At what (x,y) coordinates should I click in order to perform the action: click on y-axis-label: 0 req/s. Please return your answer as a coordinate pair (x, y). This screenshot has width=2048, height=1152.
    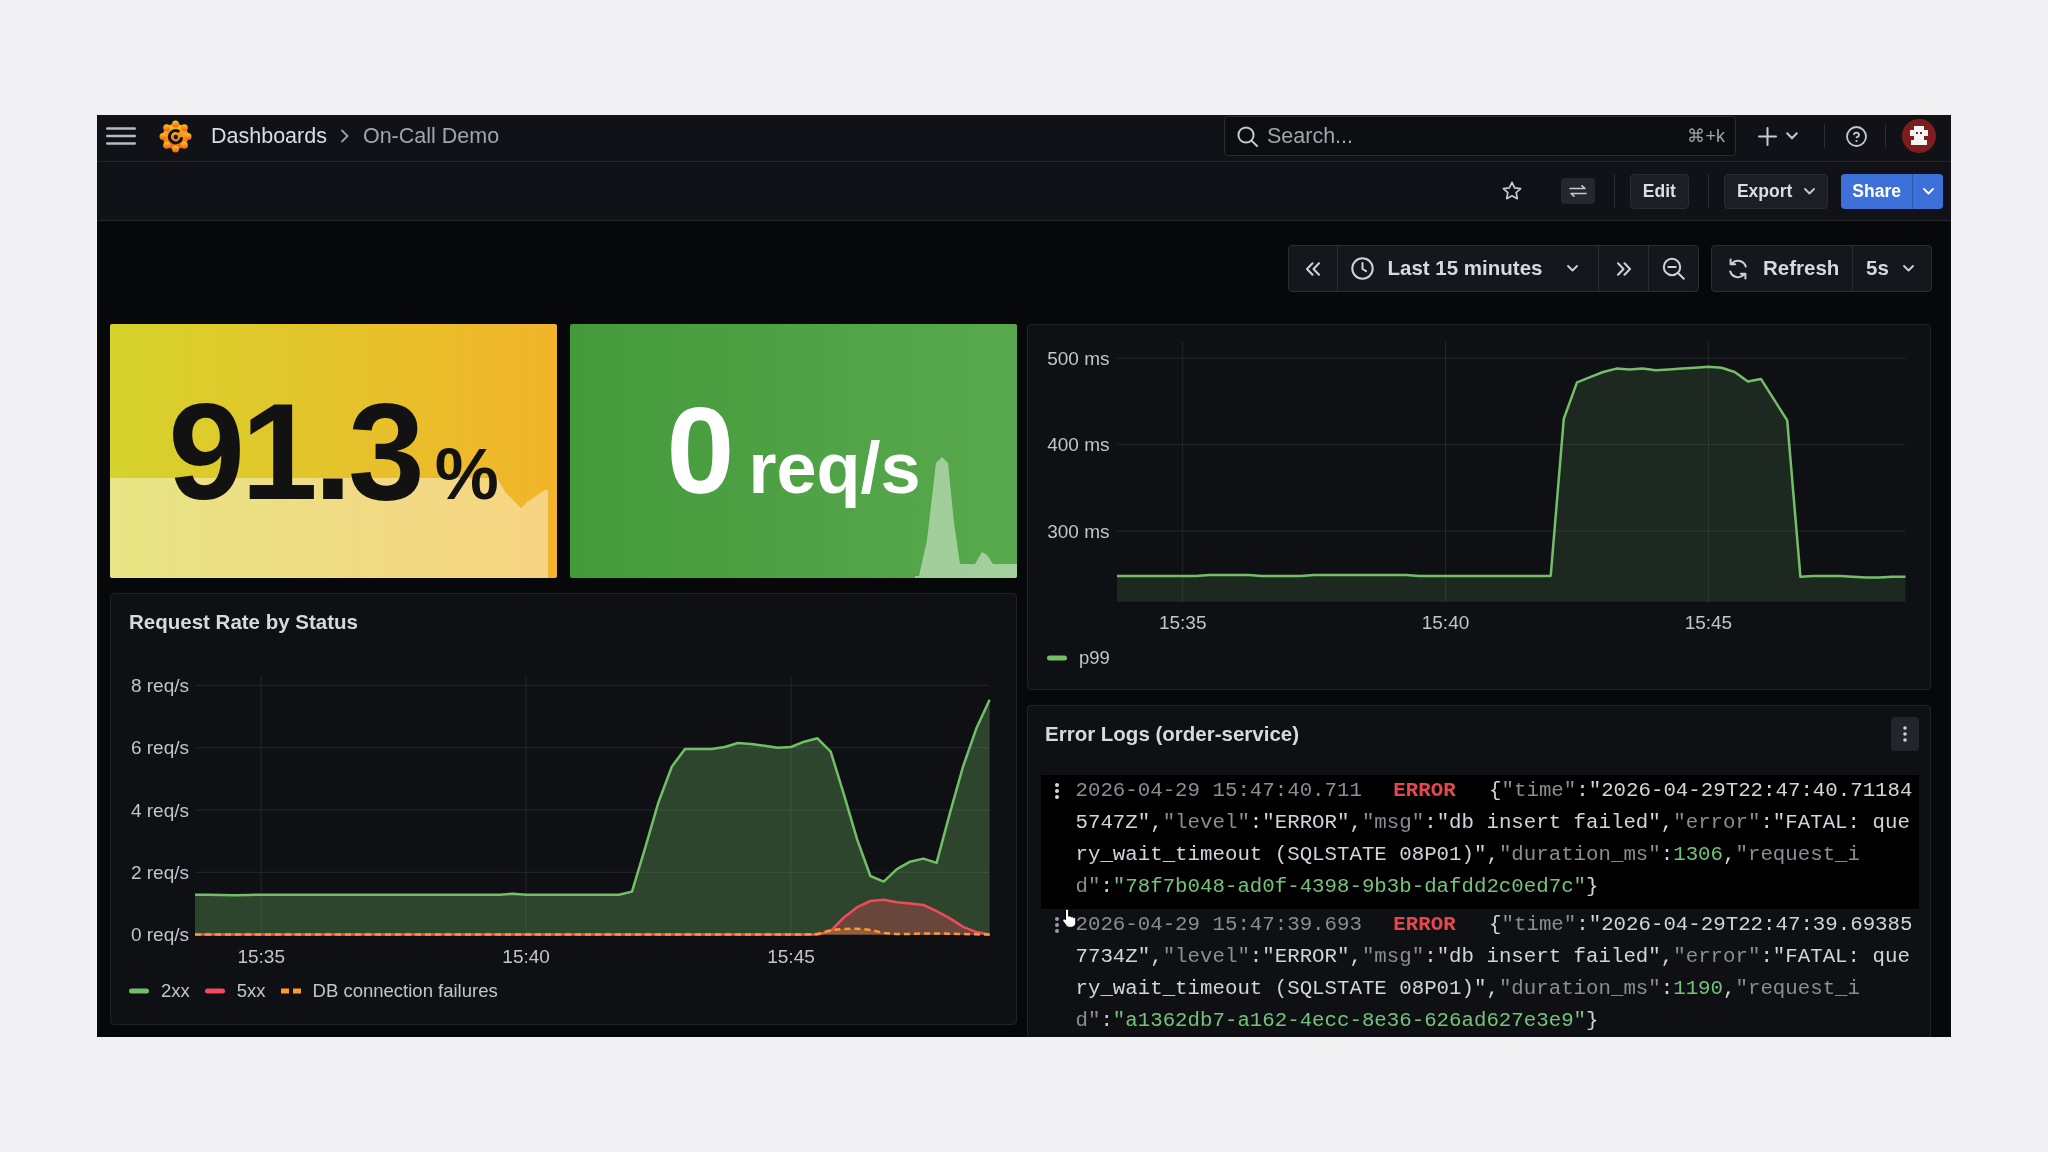
    Looking at the image, I should click on (159, 935).